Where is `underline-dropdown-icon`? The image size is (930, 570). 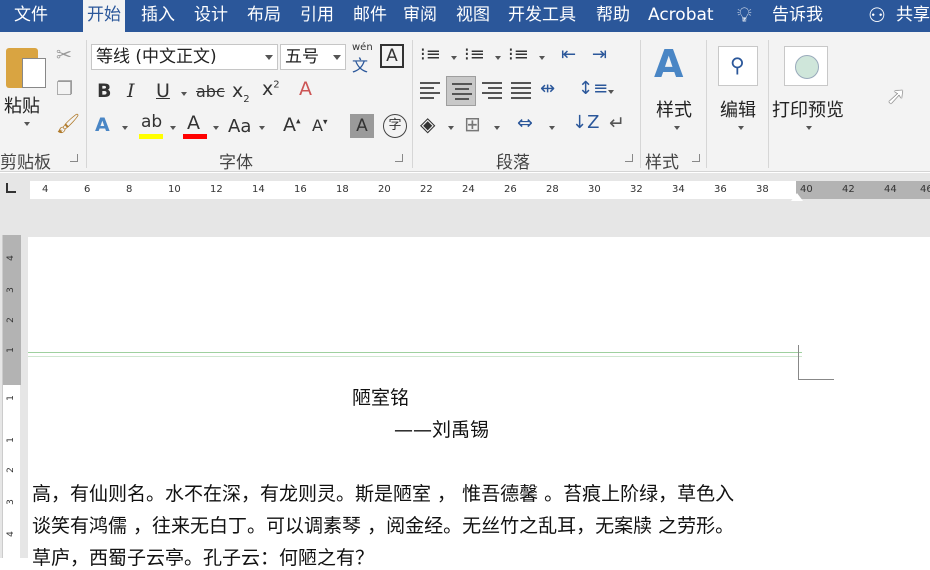 underline-dropdown-icon is located at coordinates (184, 94).